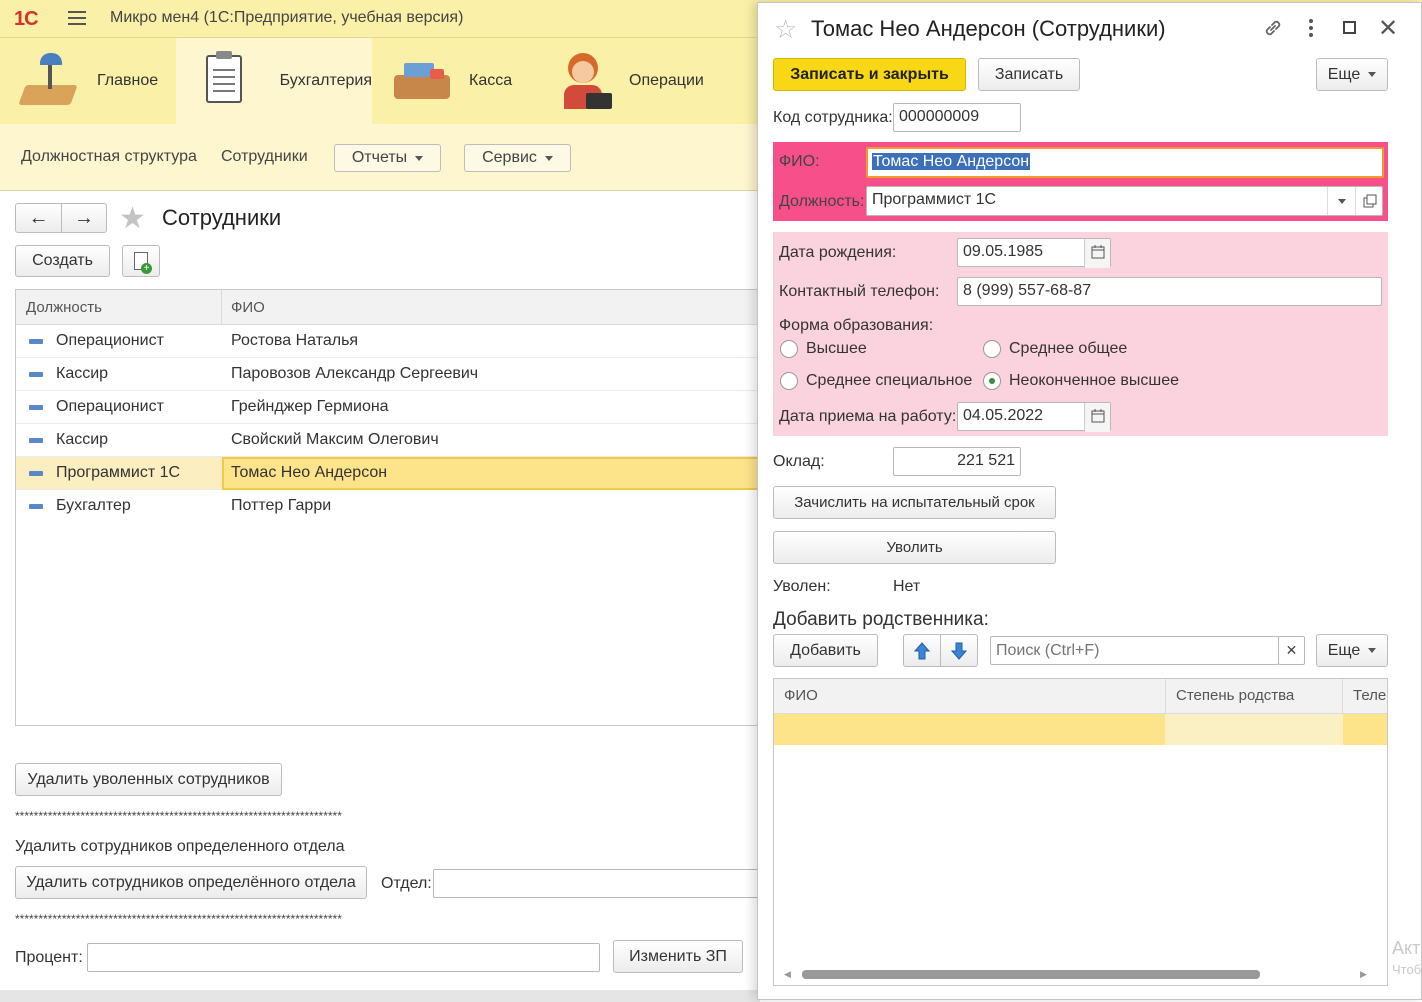 The image size is (1422, 1002). I want to click on position-value: Программист 1С, so click(934, 199).